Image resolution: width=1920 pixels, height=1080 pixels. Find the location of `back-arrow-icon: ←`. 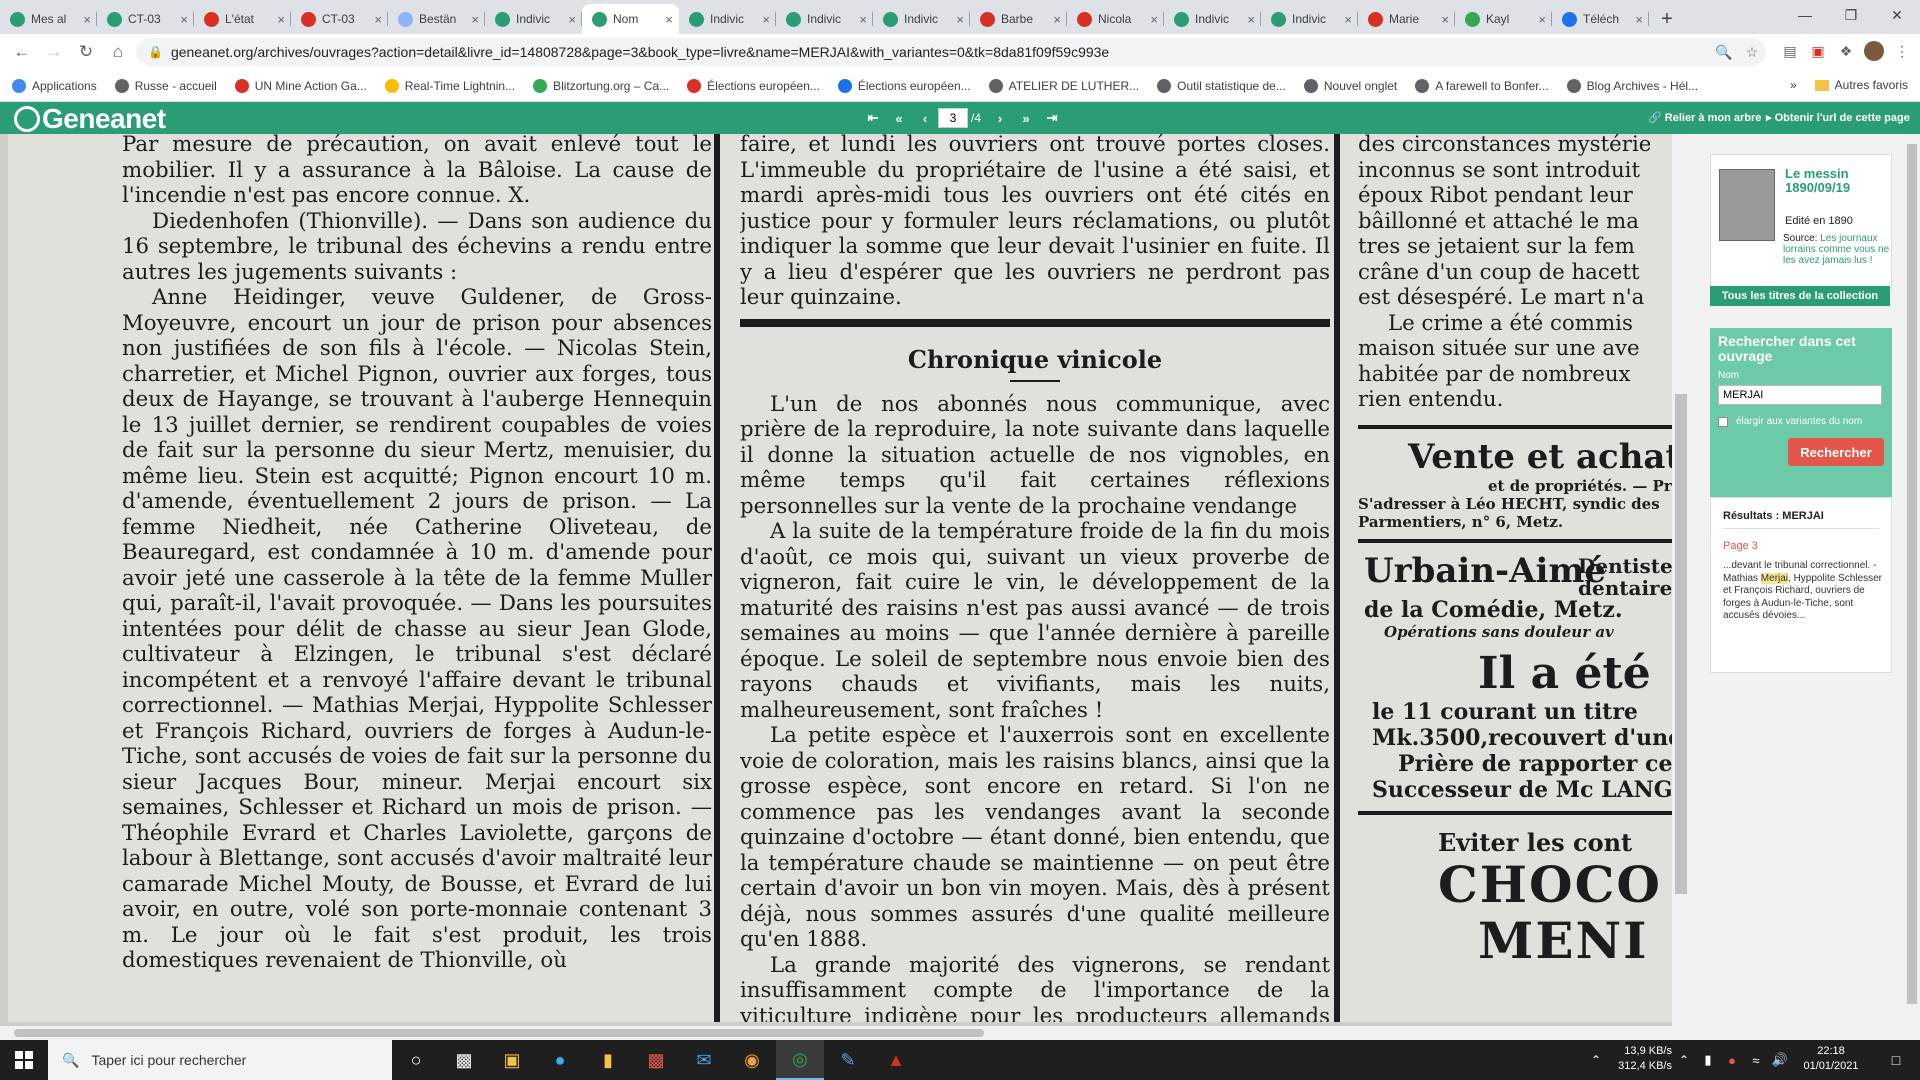

back-arrow-icon: ← is located at coordinates (22, 52).